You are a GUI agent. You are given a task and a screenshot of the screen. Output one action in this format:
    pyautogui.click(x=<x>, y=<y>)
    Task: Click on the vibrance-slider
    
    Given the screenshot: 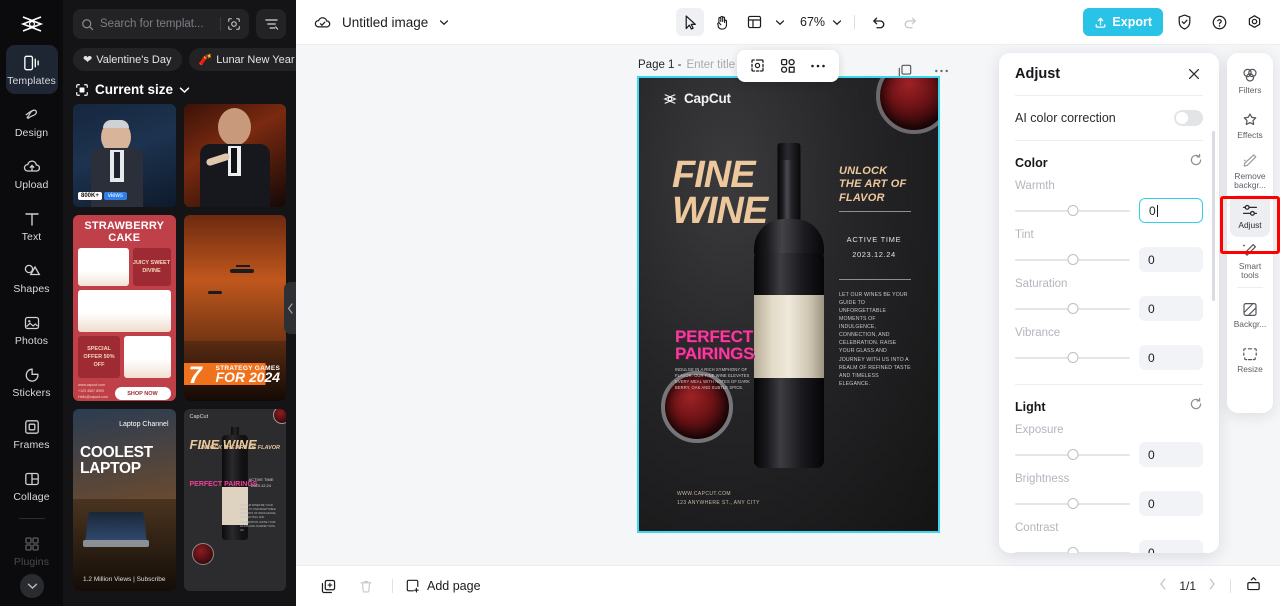 What is the action you would take?
    pyautogui.click(x=1072, y=358)
    